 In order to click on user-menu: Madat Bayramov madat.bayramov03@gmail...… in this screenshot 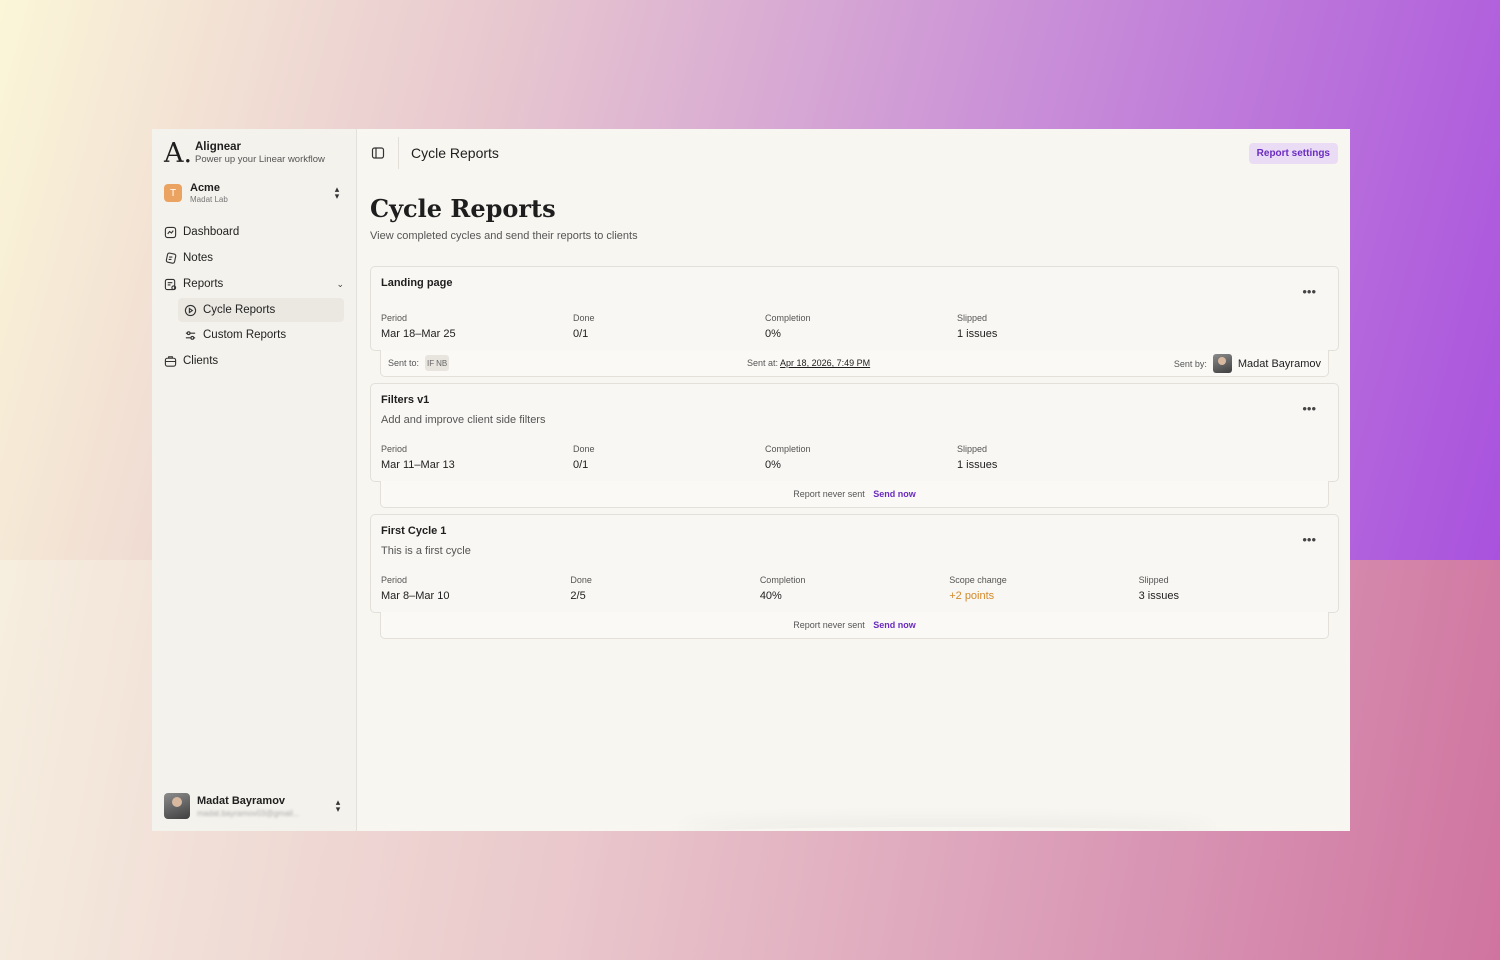, I will do `click(254, 806)`.